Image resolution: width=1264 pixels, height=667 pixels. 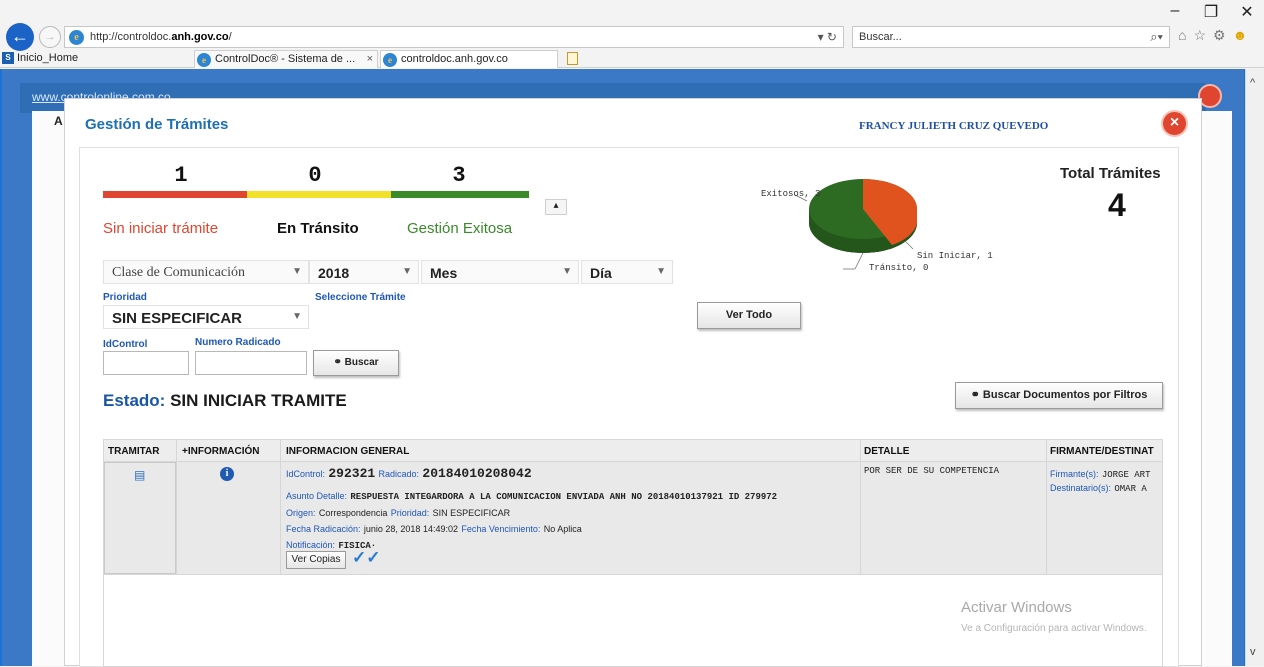 I want to click on new-tab-button, so click(x=573, y=59).